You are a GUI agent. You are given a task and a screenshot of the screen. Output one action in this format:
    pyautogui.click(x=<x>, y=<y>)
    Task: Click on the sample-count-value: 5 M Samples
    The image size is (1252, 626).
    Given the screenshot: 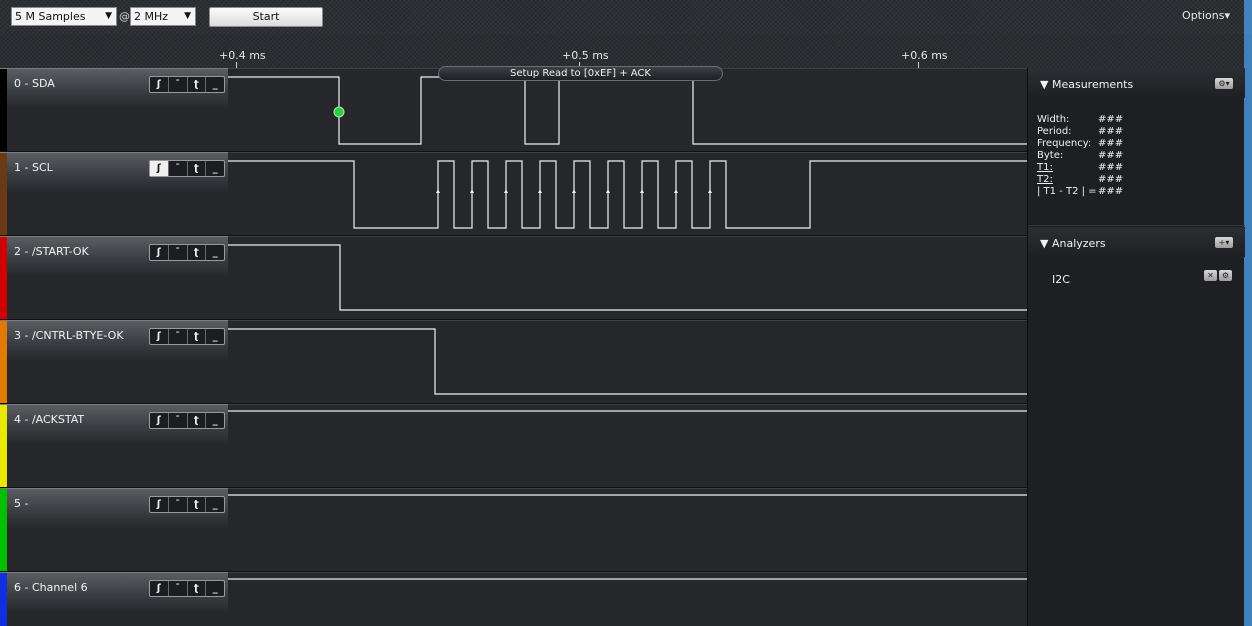 What is the action you would take?
    pyautogui.click(x=50, y=16)
    